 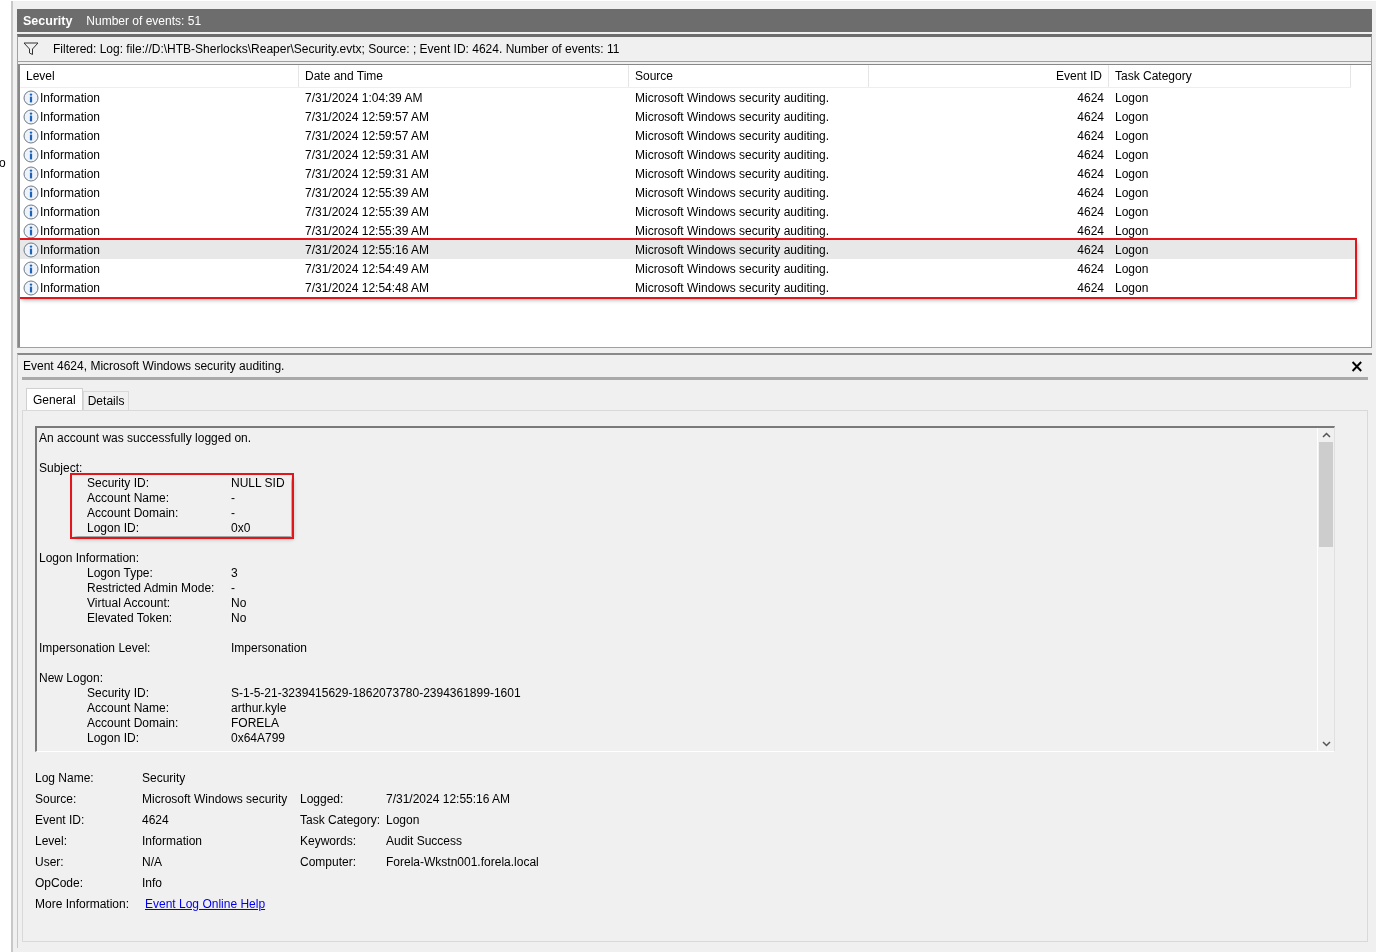 I want to click on column-header: Level, so click(x=159, y=76).